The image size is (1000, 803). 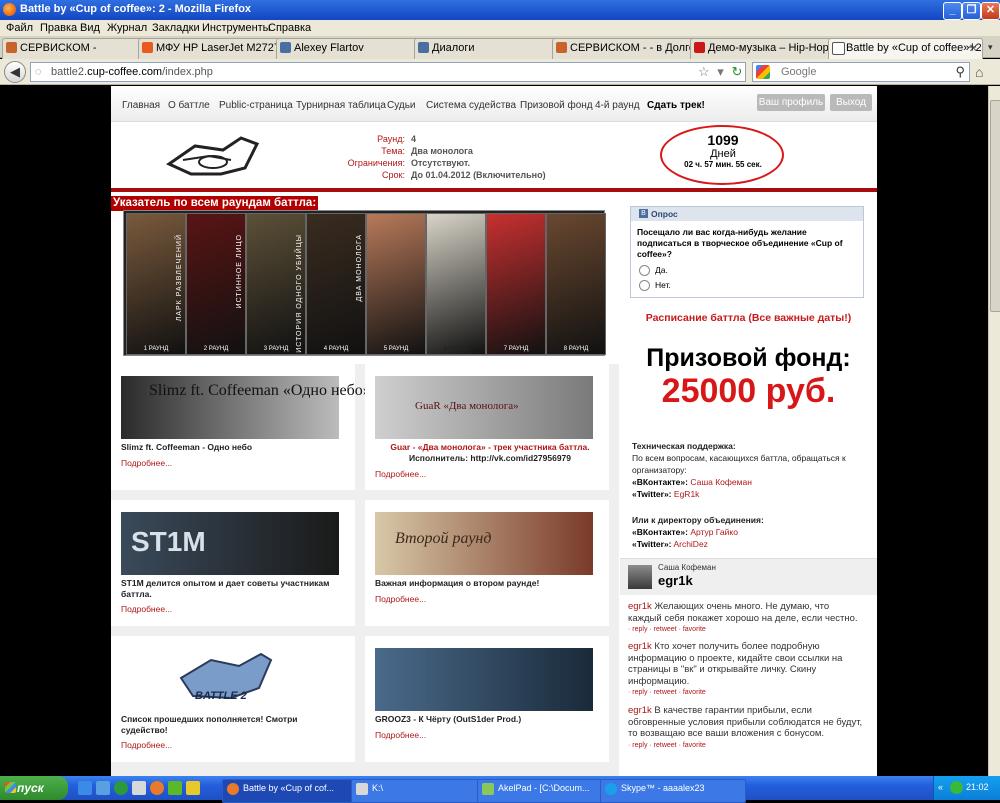 What do you see at coordinates (704, 71) in the screenshot?
I see `bookmark-star-icon: ☆` at bounding box center [704, 71].